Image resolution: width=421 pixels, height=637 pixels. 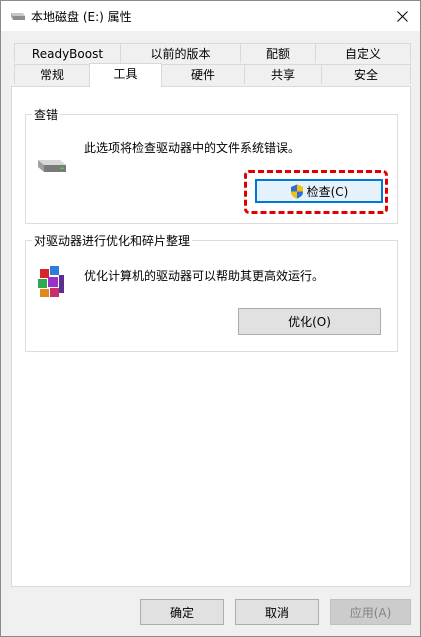 What do you see at coordinates (67, 53) in the screenshot?
I see `tab-readyboost: ReadyBoost` at bounding box center [67, 53].